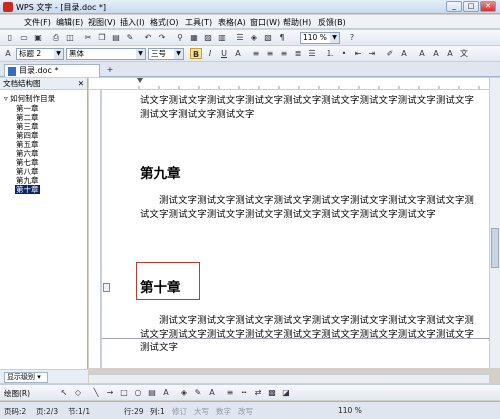  Describe the element at coordinates (210, 53) in the screenshot. I see `italic-icon: I` at that location.